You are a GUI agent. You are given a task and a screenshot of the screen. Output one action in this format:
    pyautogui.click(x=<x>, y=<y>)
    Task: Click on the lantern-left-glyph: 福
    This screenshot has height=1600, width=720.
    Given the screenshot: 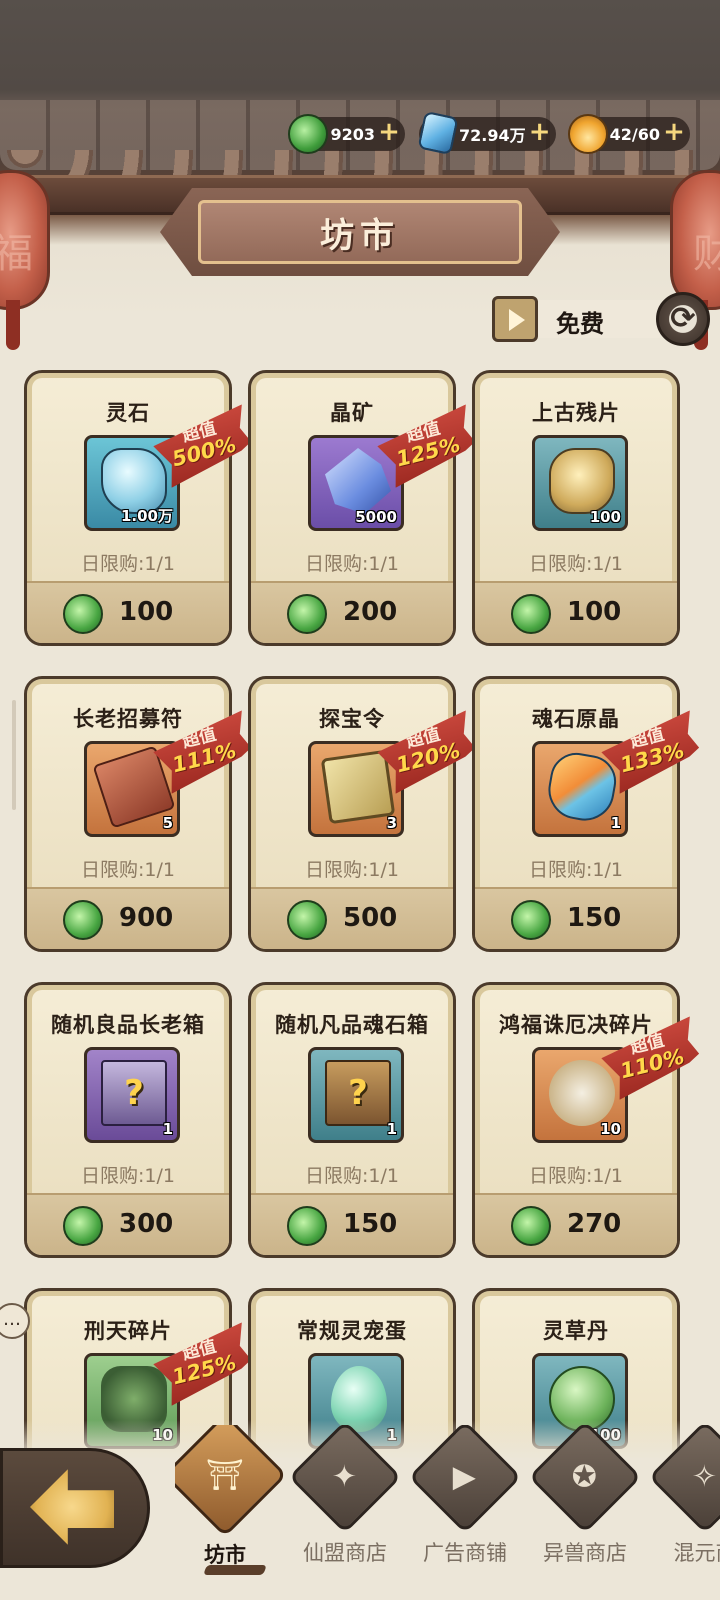 What is the action you would take?
    pyautogui.click(x=16, y=254)
    